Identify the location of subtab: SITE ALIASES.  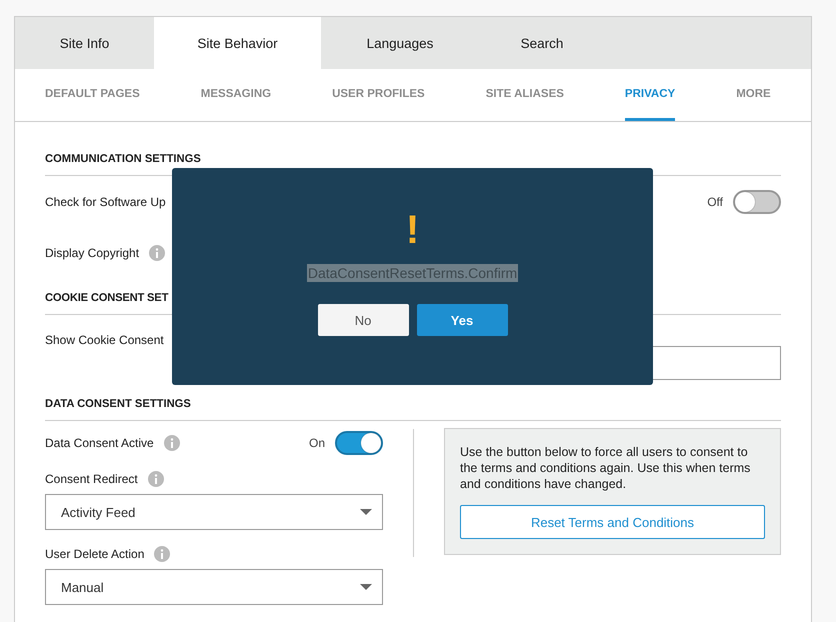
(525, 95).